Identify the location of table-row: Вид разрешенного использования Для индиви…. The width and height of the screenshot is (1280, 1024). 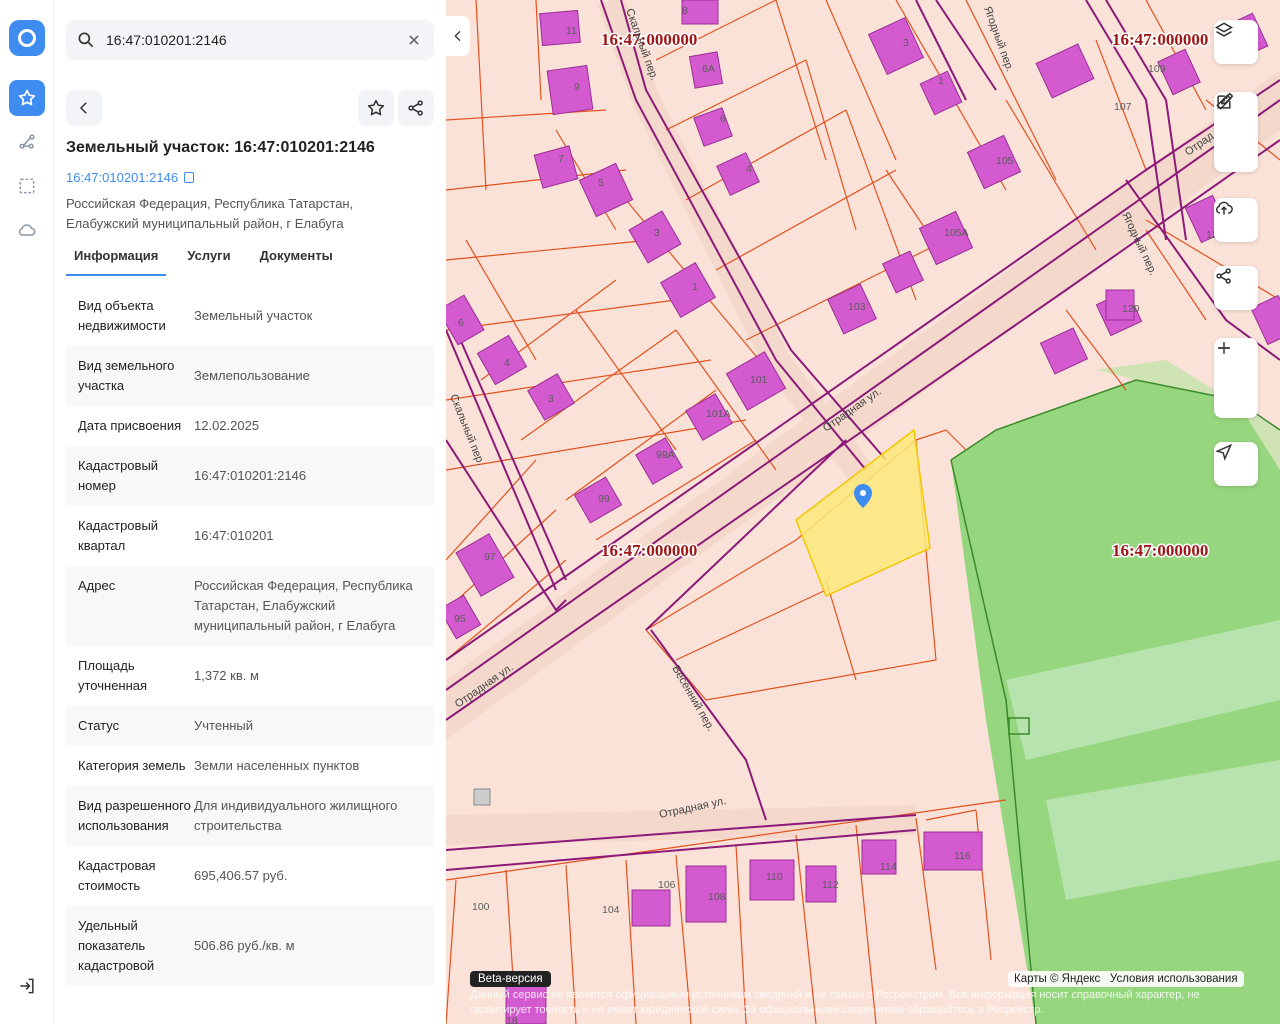
(250, 816).